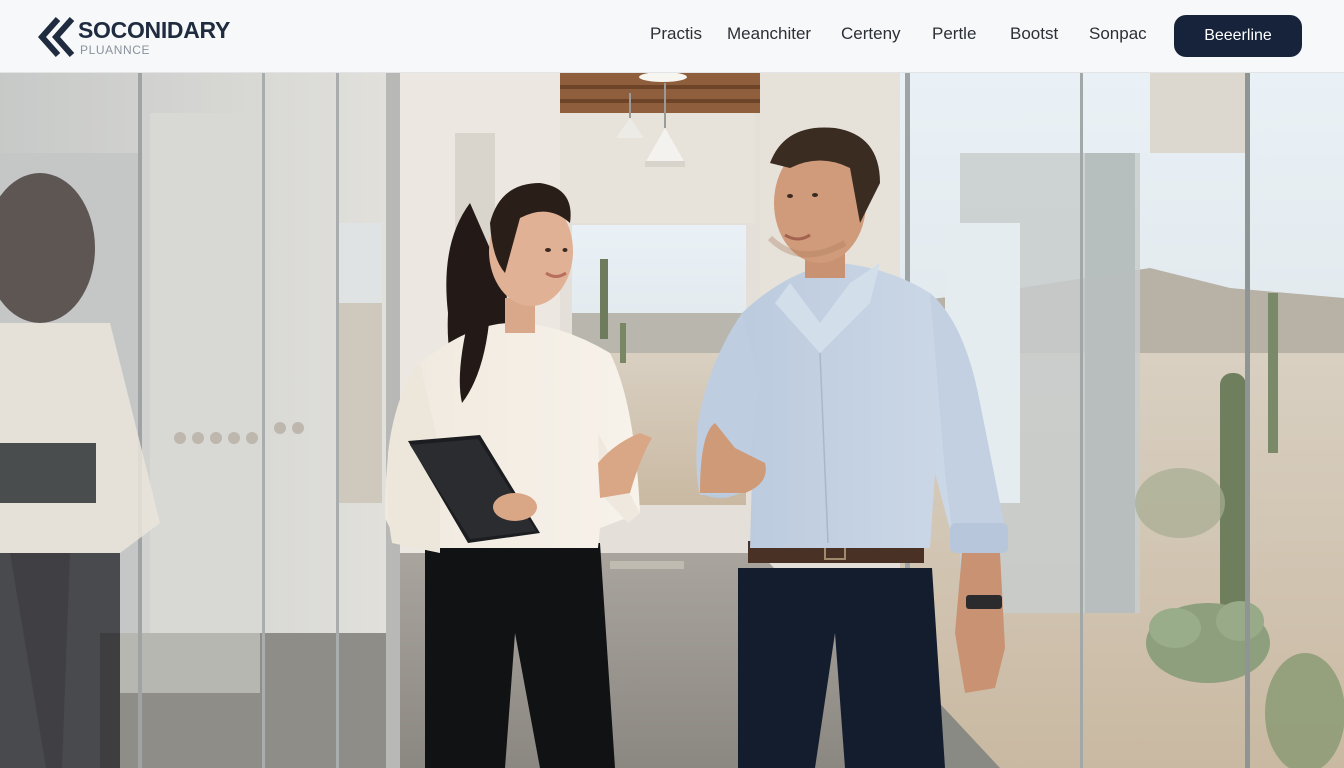 The width and height of the screenshot is (1344, 768). Describe the element at coordinates (115, 50) in the screenshot. I see `brand-tagline: PLUANNCE` at that location.